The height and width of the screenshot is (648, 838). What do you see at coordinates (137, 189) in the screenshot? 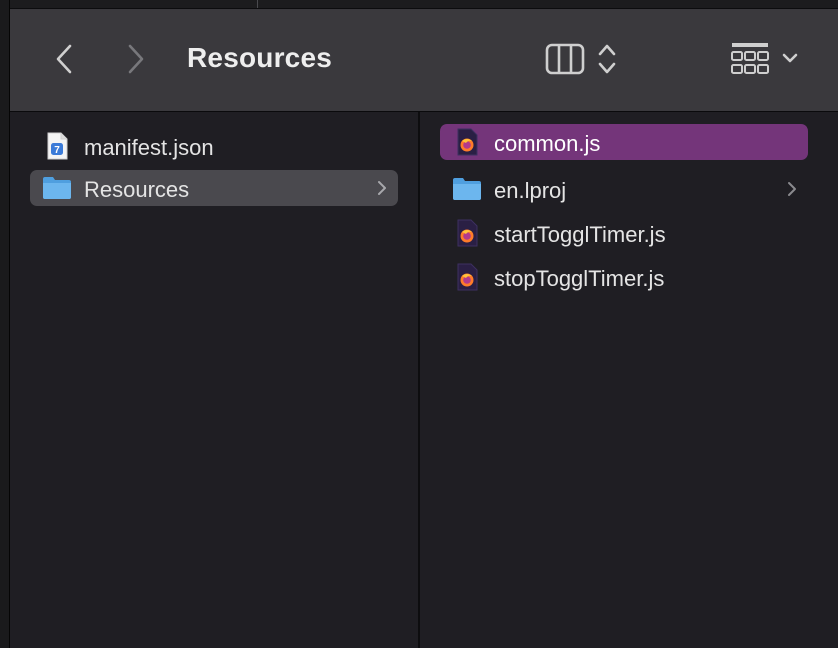
I see `item-label: Resources` at bounding box center [137, 189].